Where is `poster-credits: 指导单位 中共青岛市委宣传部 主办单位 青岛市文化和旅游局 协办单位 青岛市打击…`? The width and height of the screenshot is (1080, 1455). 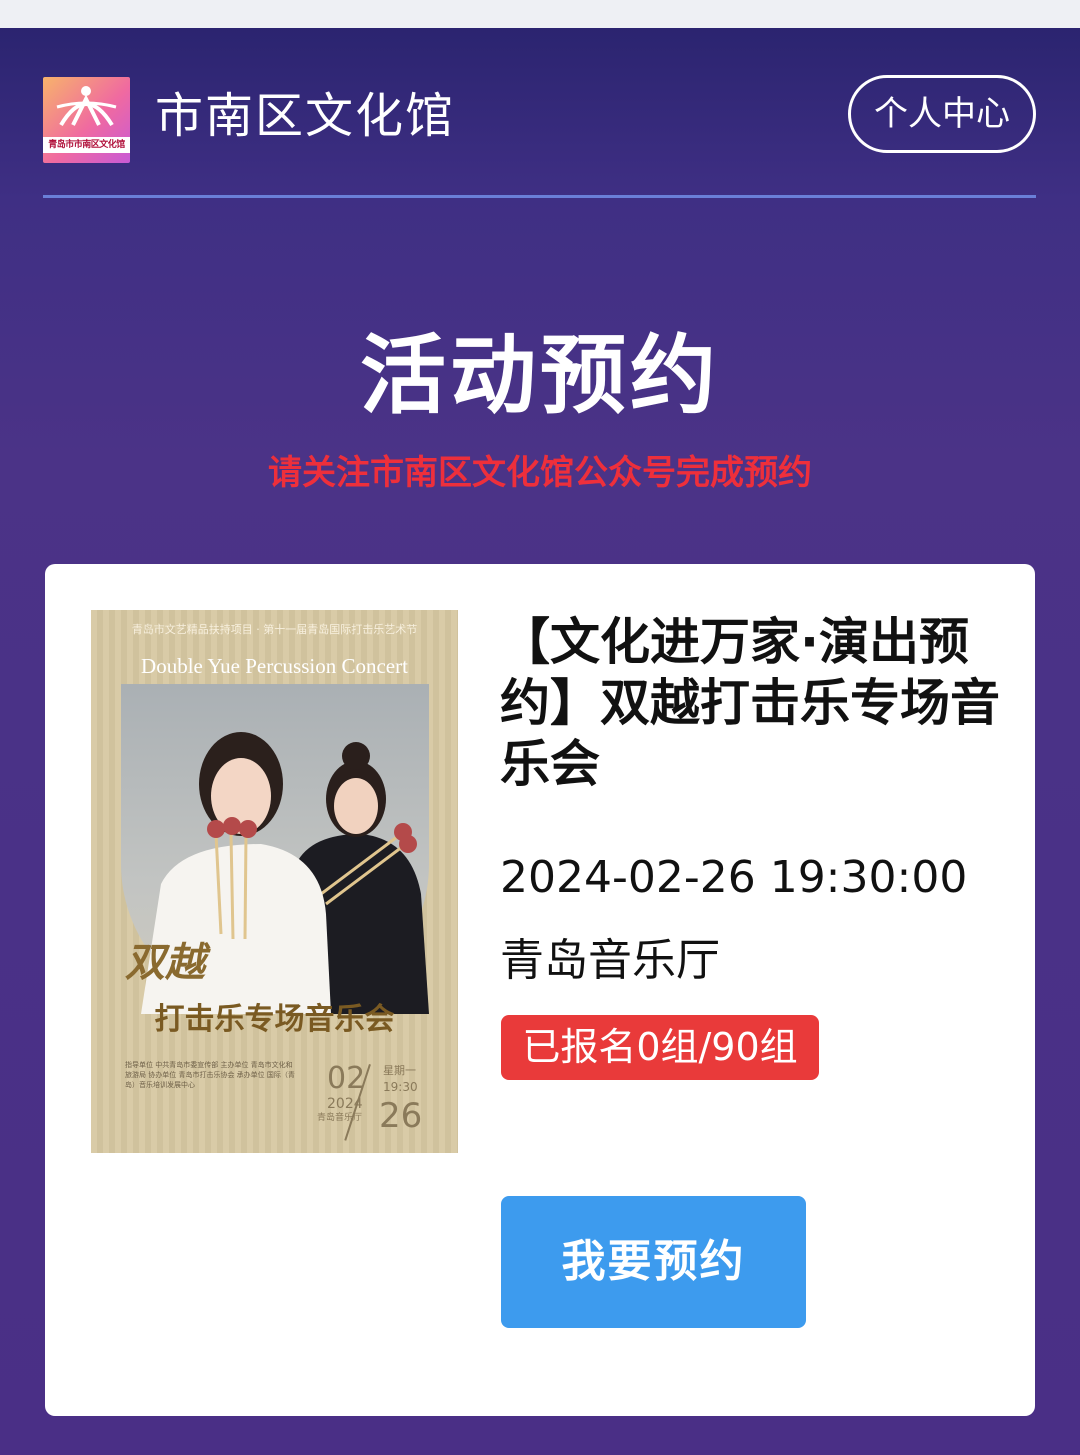 poster-credits: 指导单位 中共青岛市委宣传部 主办单位 青岛市文化和旅游局 协办单位 青岛市打击… is located at coordinates (210, 1075).